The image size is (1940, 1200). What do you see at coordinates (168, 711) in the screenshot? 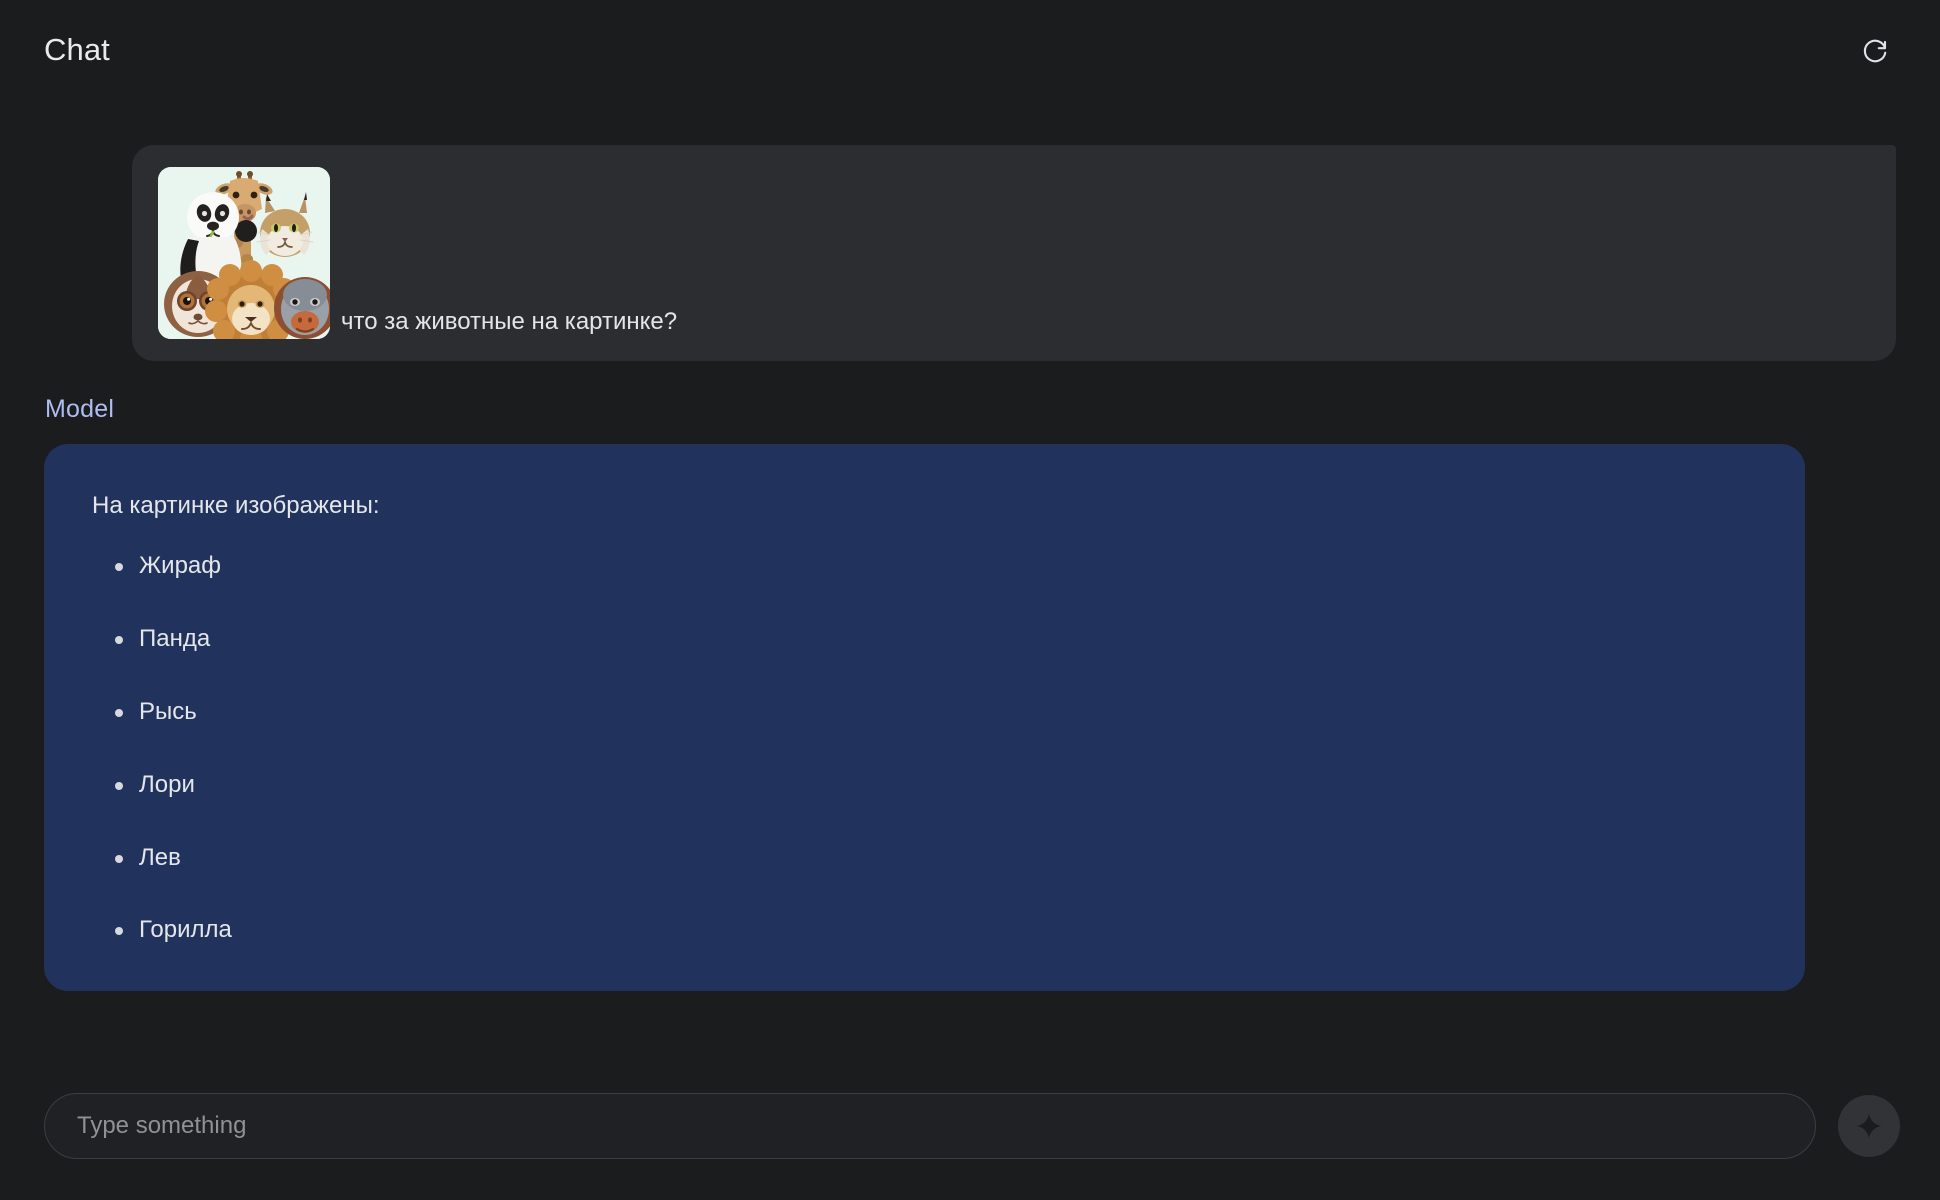
I see `list-item-label: Рысь` at bounding box center [168, 711].